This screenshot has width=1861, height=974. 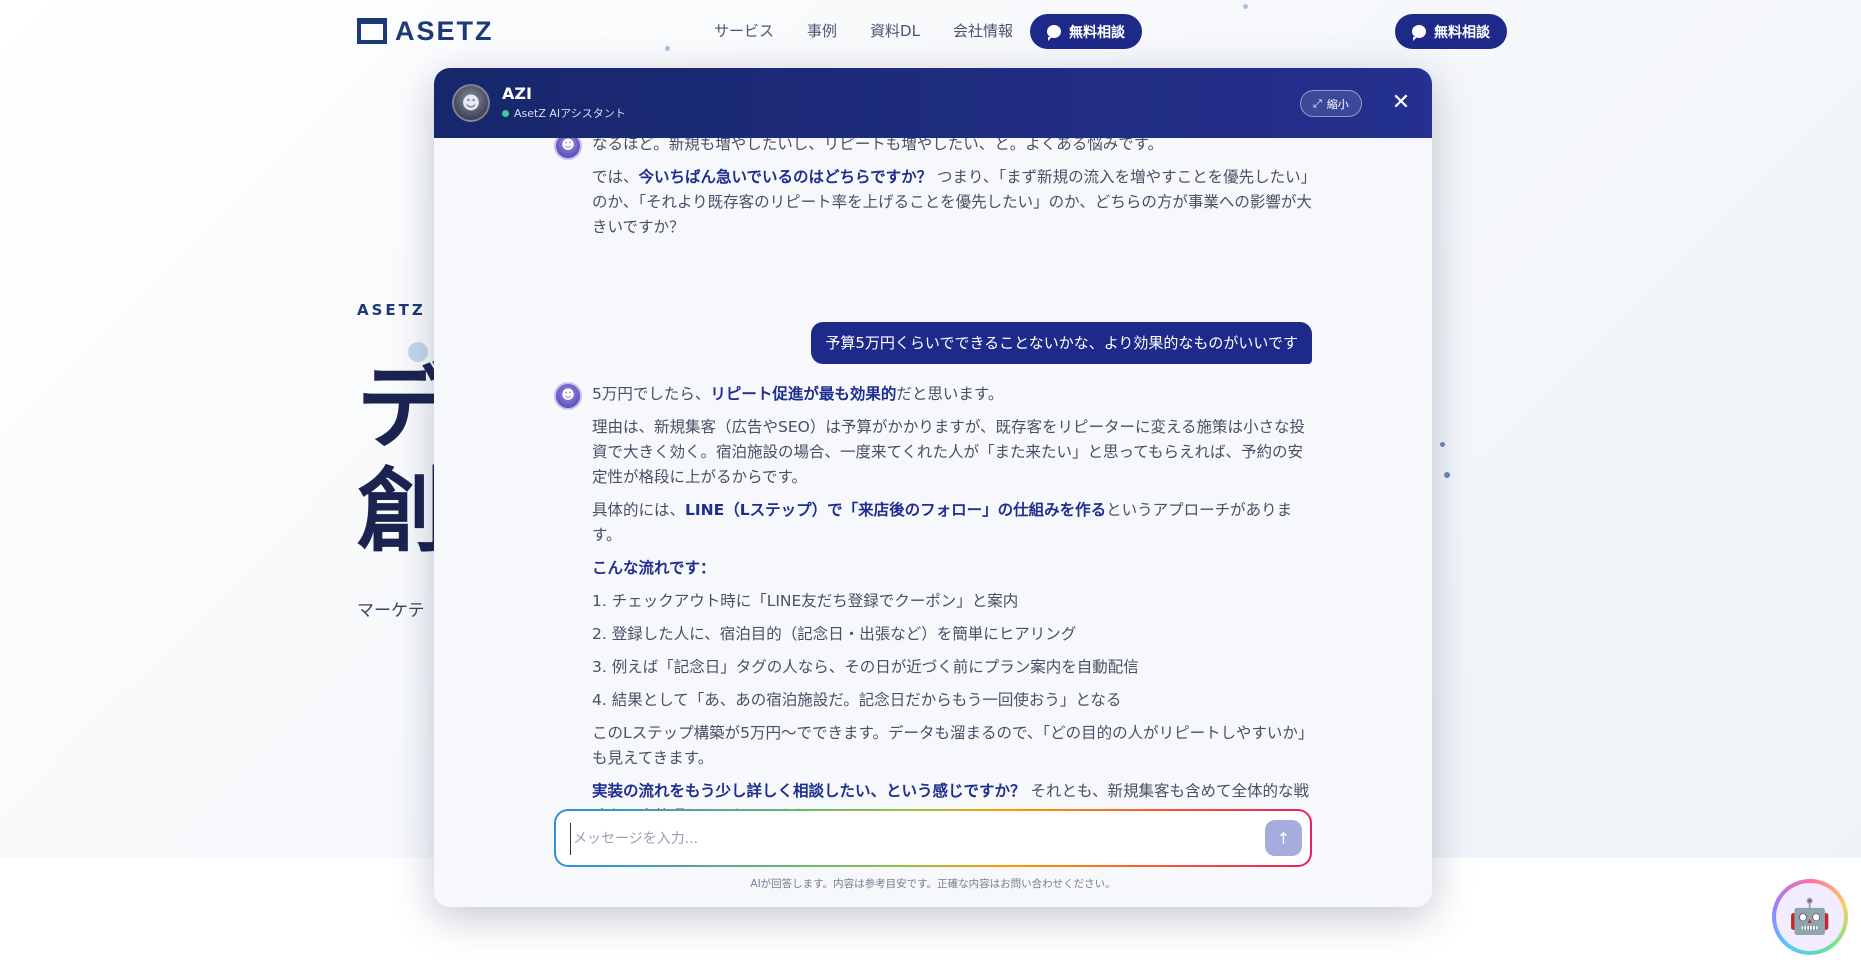 I want to click on header-consult-label: 無料相談, so click(x=1462, y=32).